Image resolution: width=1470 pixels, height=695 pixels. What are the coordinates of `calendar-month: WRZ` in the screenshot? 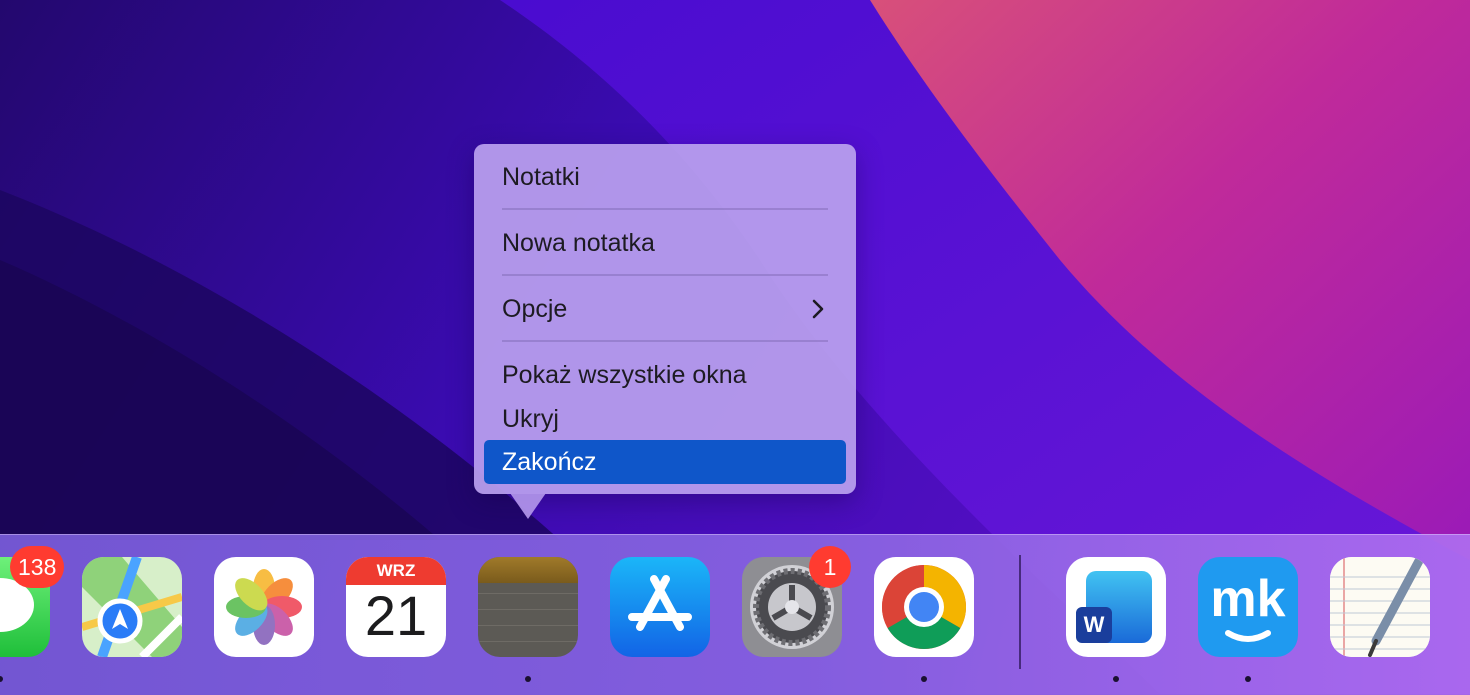 It's located at (396, 571).